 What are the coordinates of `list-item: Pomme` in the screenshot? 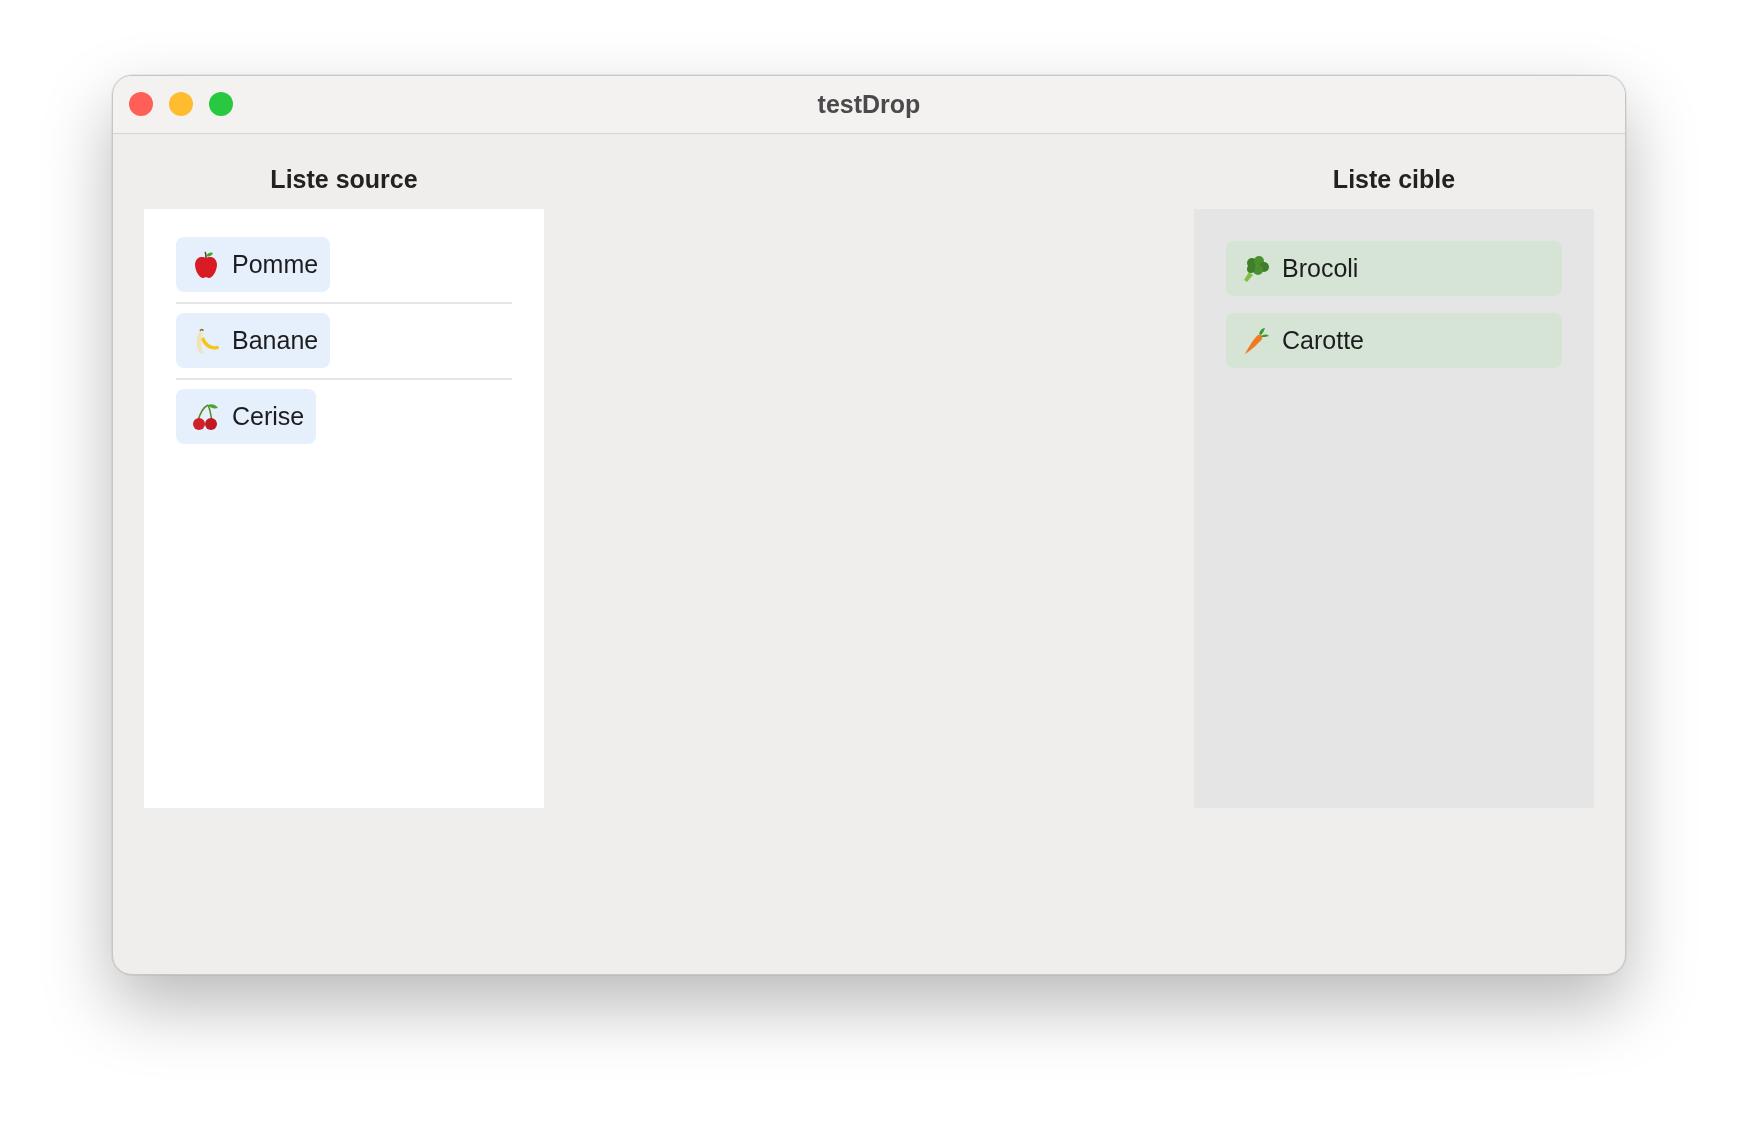 It's located at (253, 264).